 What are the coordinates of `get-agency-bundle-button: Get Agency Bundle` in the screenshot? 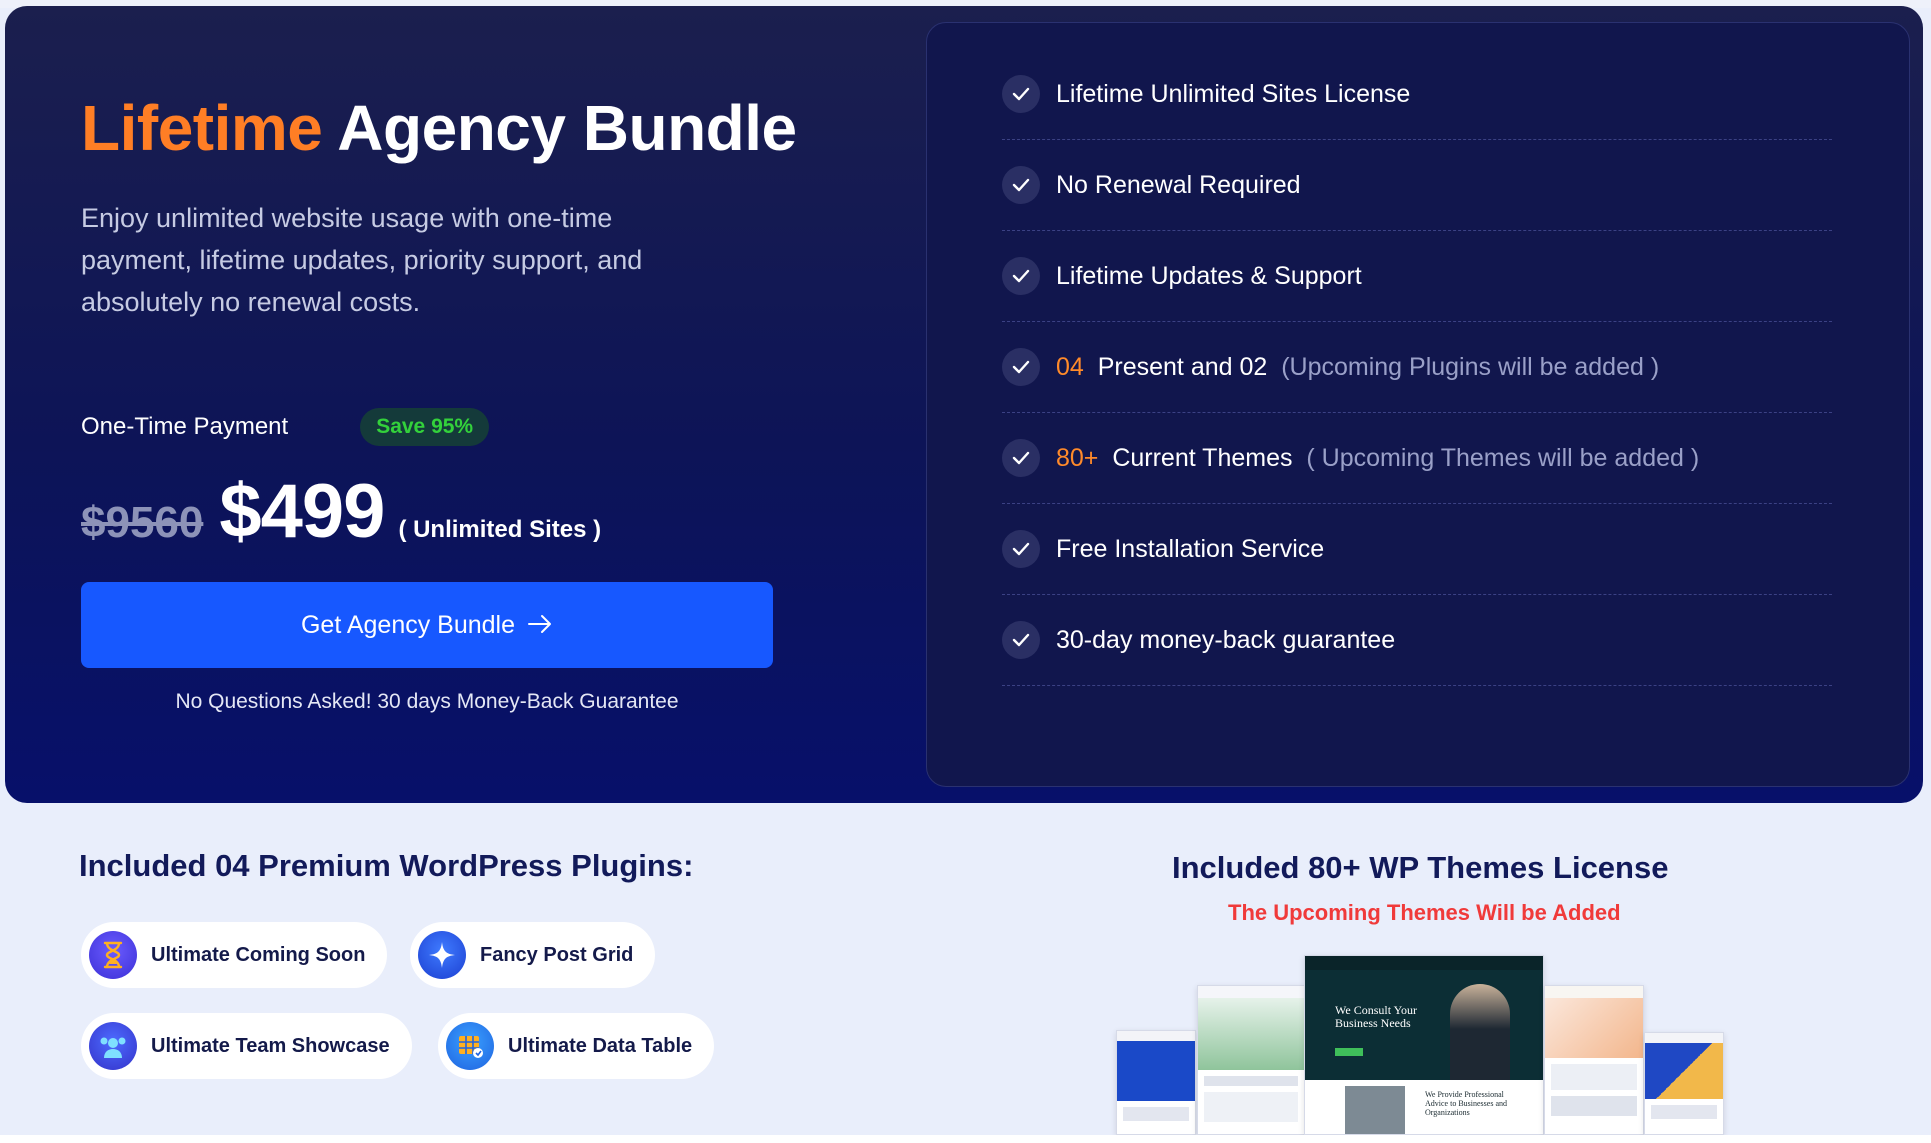 It's located at (427, 625).